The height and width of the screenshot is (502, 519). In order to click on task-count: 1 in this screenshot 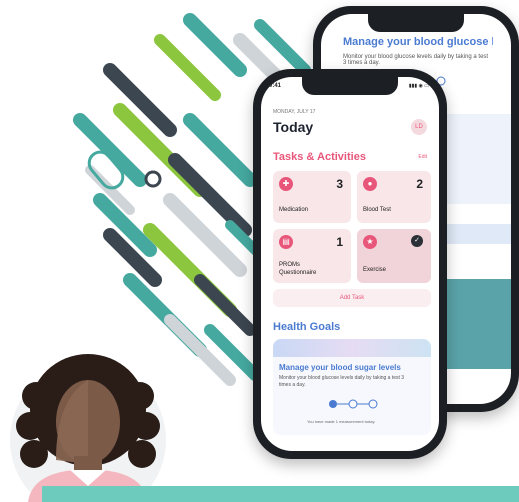, I will do `click(339, 242)`.